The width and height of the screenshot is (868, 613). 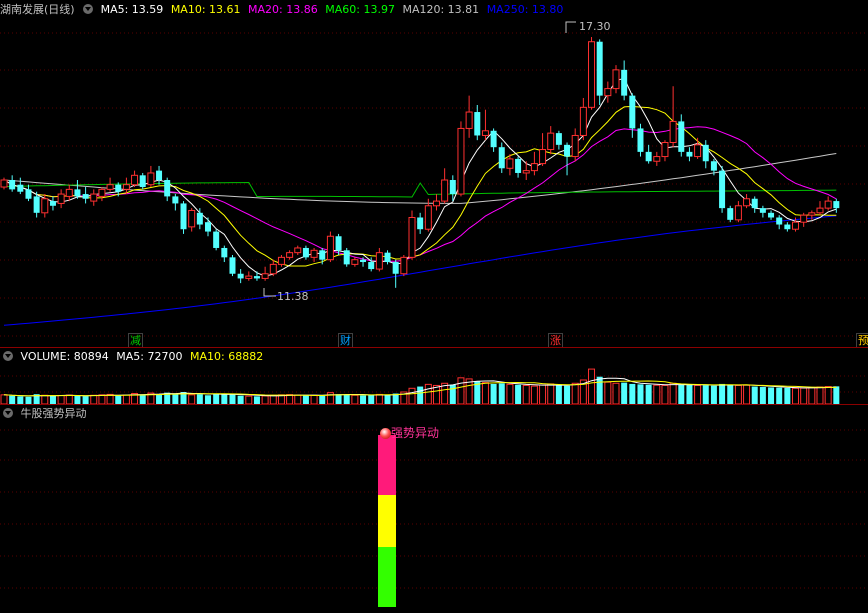 What do you see at coordinates (45, 414) in the screenshot?
I see `indicator-legend: 牛股强势异动` at bounding box center [45, 414].